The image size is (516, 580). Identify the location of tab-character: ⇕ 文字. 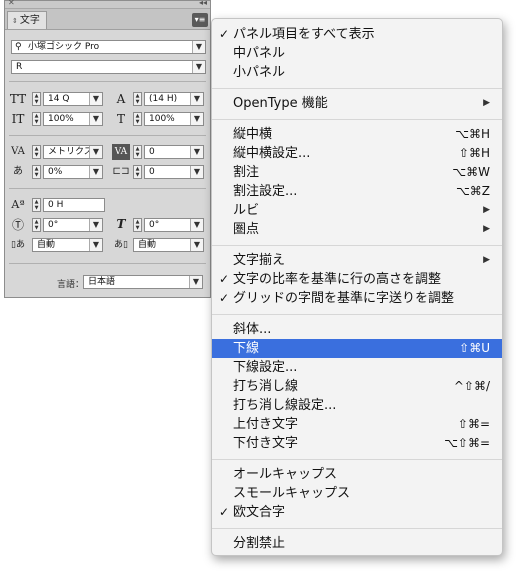
(27, 20).